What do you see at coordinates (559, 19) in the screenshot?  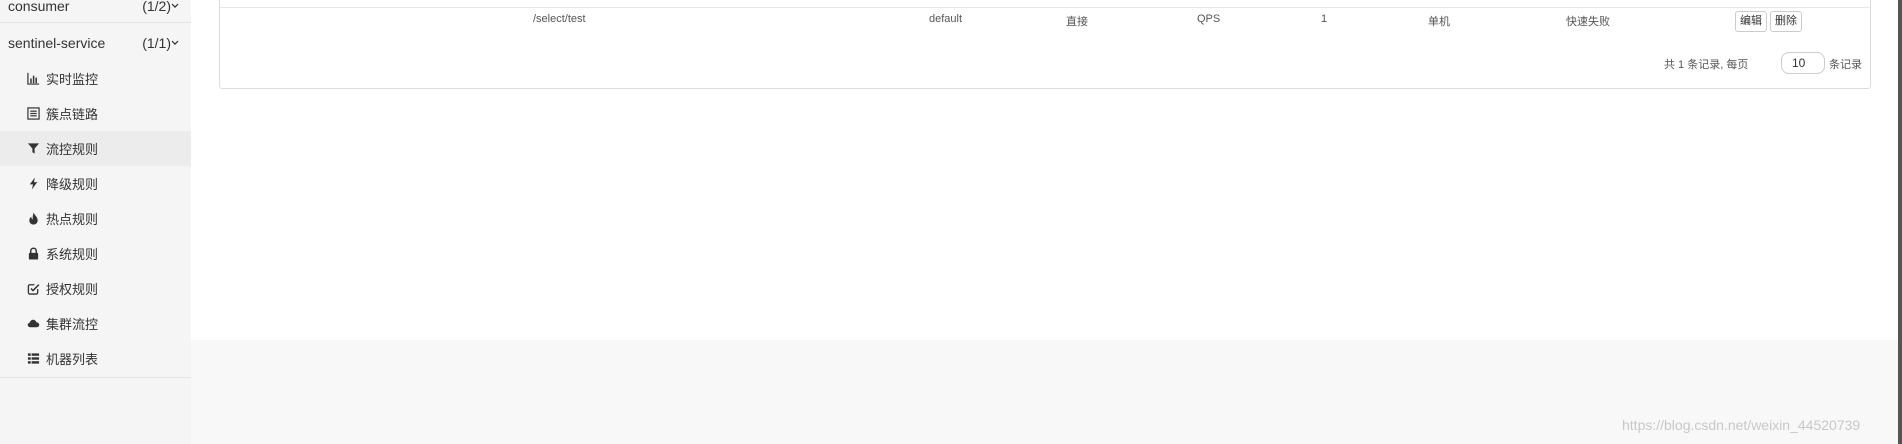 I see `cell-resource: /select/test` at bounding box center [559, 19].